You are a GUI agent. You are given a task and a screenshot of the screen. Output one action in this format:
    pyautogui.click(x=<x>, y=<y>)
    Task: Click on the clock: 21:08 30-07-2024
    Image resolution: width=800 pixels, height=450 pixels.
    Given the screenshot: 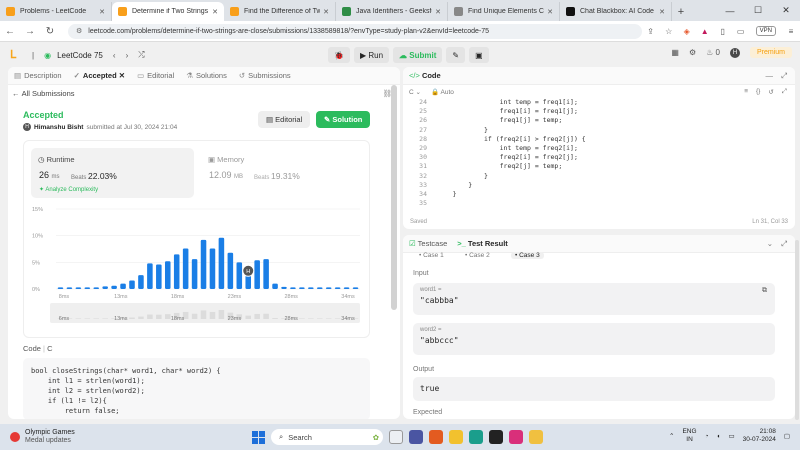 What is the action you would take?
    pyautogui.click(x=759, y=436)
    